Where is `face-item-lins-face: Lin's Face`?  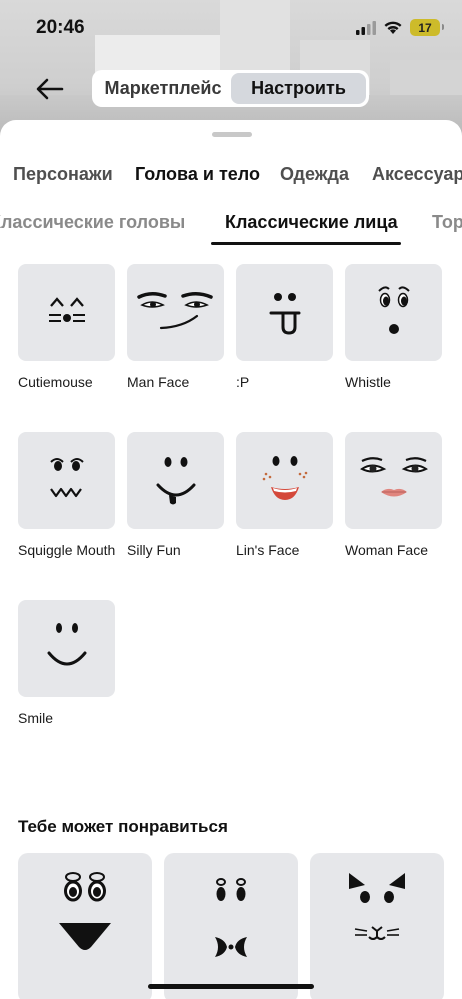 face-item-lins-face: Lin's Face is located at coordinates (284, 495).